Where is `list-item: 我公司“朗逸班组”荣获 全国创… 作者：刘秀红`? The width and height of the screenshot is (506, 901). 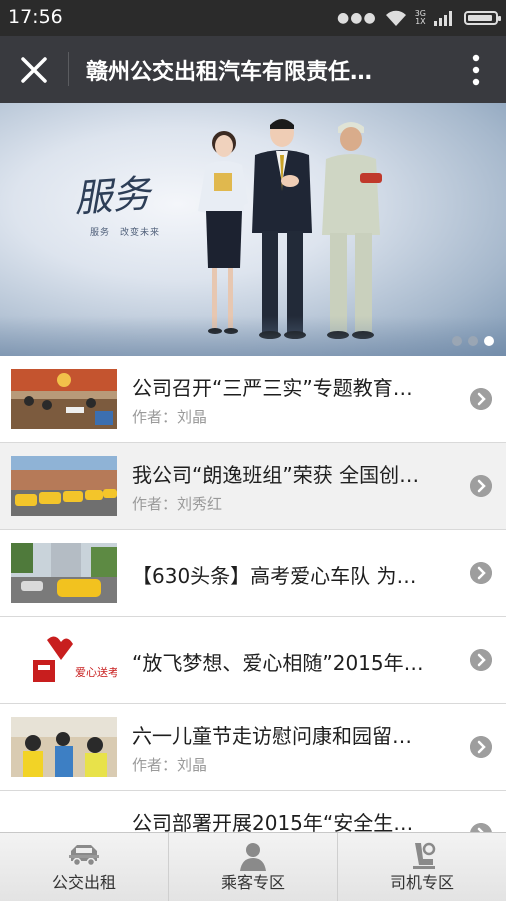
list-item: 我公司“朗逸班组”荣获 全国创… 作者：刘秀红 is located at coordinates (253, 486).